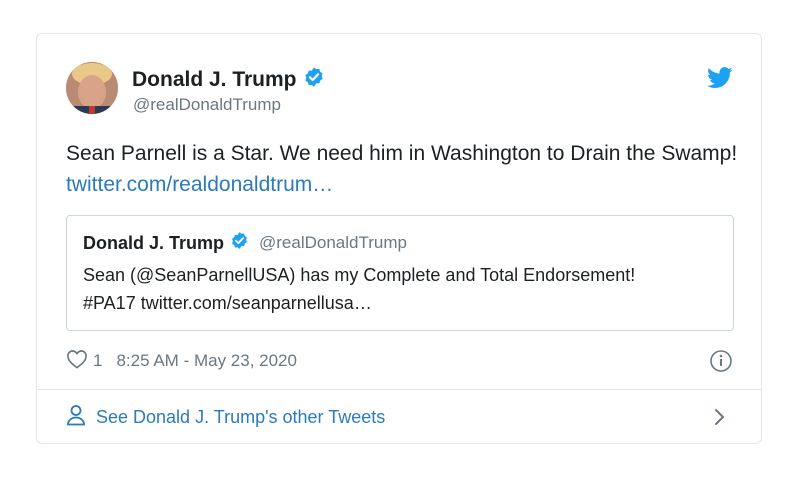 Image resolution: width=799 pixels, height=478 pixels. What do you see at coordinates (77, 361) in the screenshot?
I see `heart-icon` at bounding box center [77, 361].